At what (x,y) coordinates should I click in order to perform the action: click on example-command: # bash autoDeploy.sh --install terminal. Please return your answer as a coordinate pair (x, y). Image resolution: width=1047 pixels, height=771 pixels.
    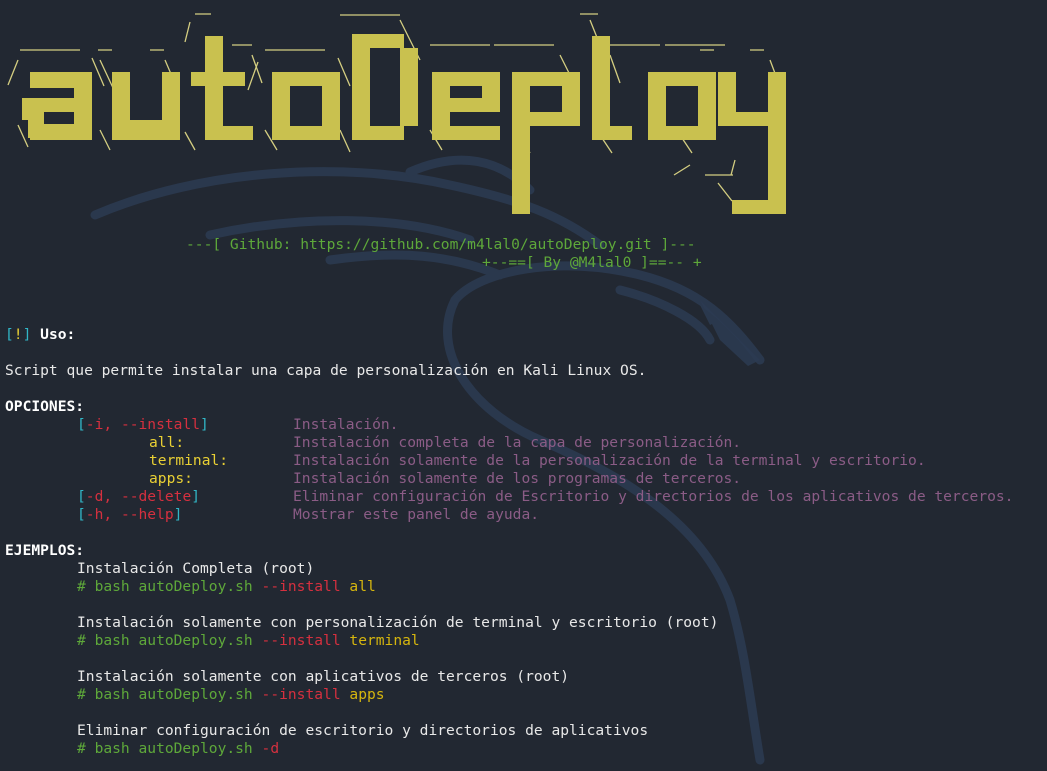
    Looking at the image, I should click on (248, 641).